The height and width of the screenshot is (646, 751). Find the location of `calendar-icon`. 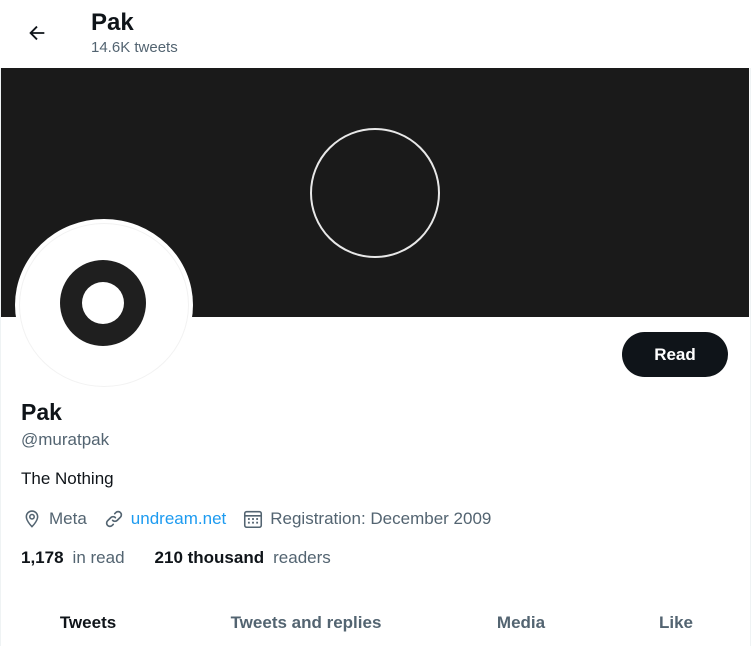

calendar-icon is located at coordinates (253, 519).